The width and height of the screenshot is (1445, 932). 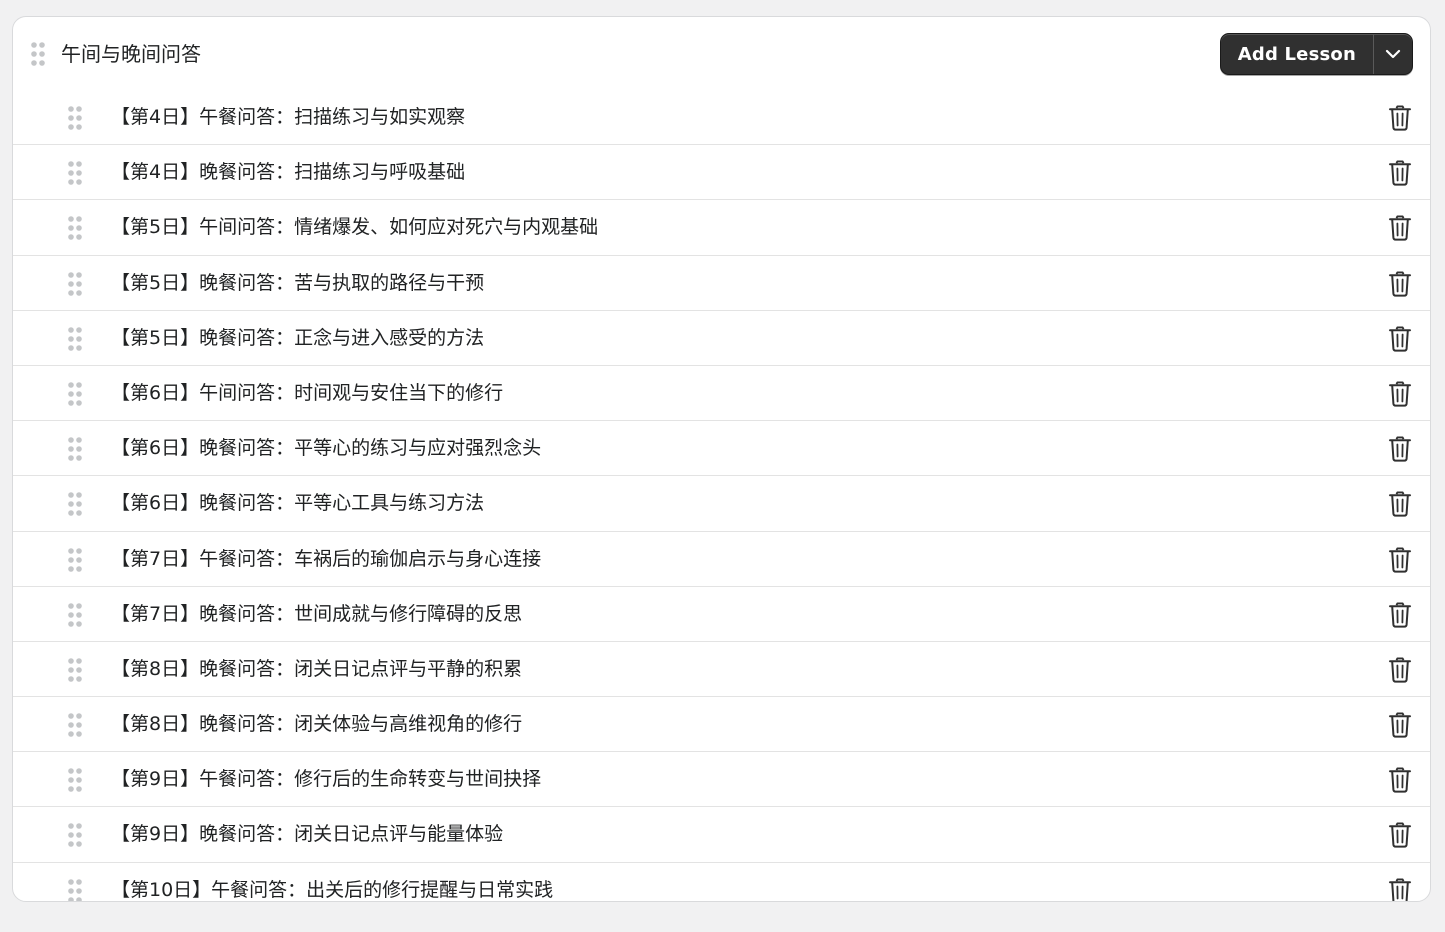 I want to click on lesson-title: 【第9日】午餐问答：修行后的生命转变与世间抉择, so click(x=326, y=779).